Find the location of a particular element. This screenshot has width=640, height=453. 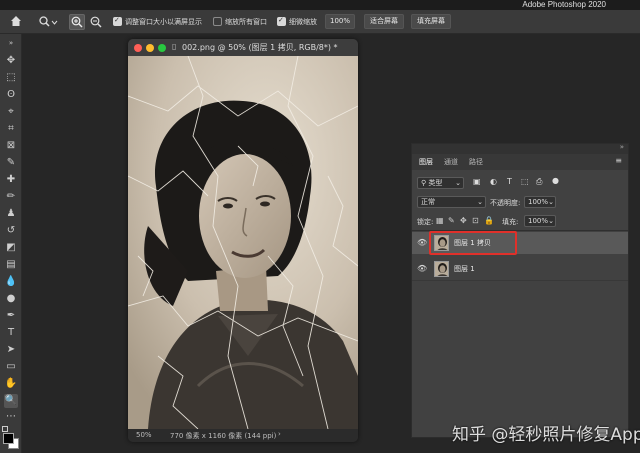

pixel-filter-icon: ▣ is located at coordinates (477, 181).